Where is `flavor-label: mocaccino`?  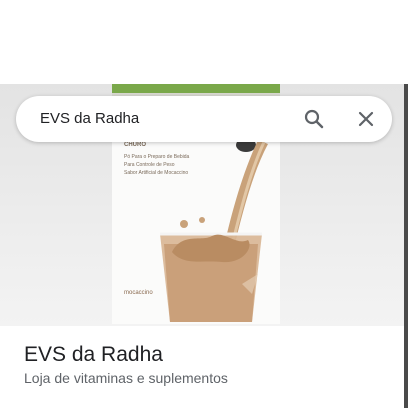 flavor-label: mocaccino is located at coordinates (138, 293).